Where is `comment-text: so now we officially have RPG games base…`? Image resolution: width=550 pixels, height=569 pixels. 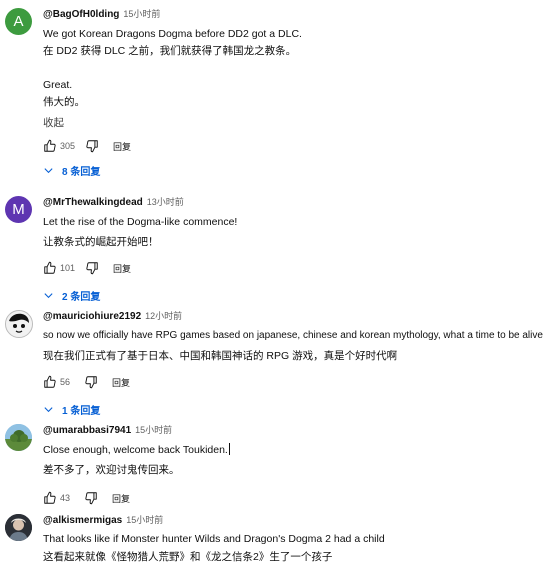
comment-text: so now we officially have RPG games base… is located at coordinates (293, 335).